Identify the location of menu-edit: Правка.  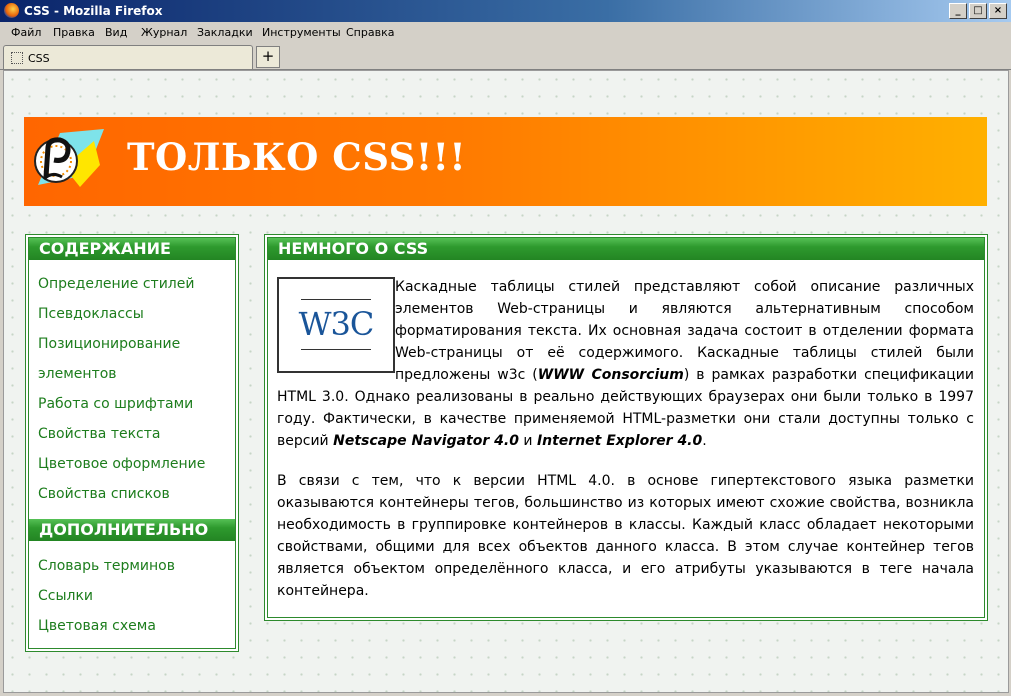
(74, 32).